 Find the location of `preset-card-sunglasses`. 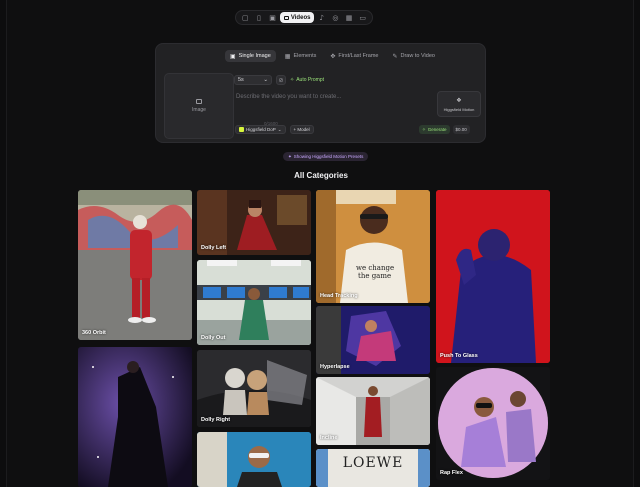

preset-card-sunglasses is located at coordinates (254, 459).